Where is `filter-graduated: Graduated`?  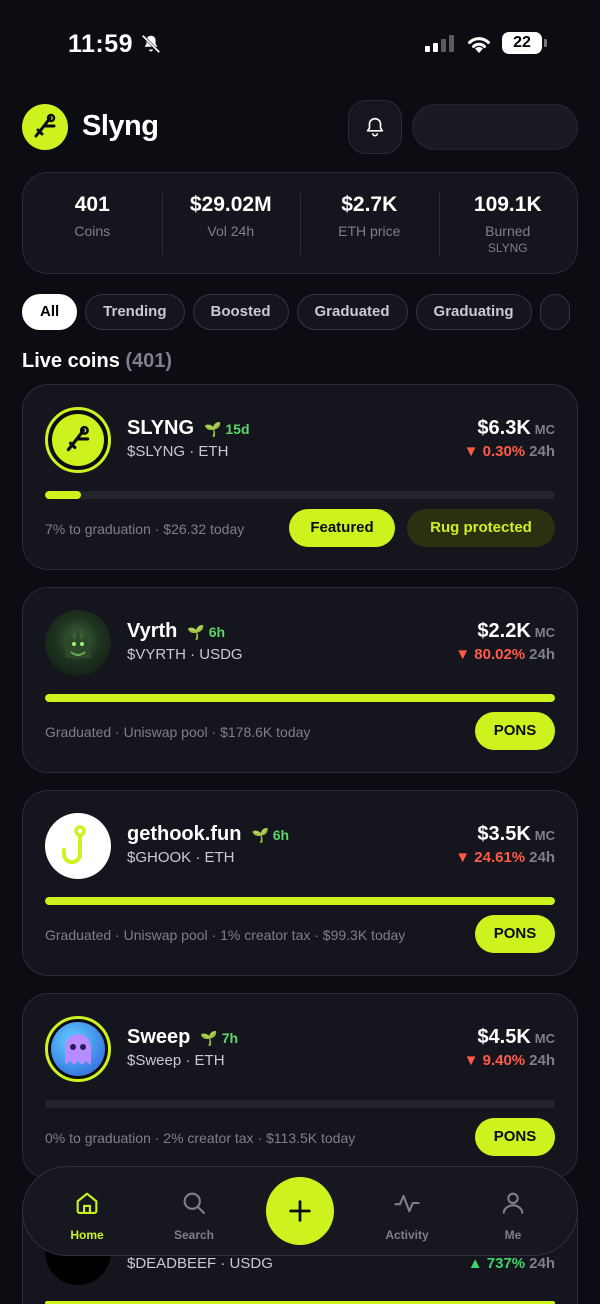
filter-graduated: Graduated is located at coordinates (352, 312).